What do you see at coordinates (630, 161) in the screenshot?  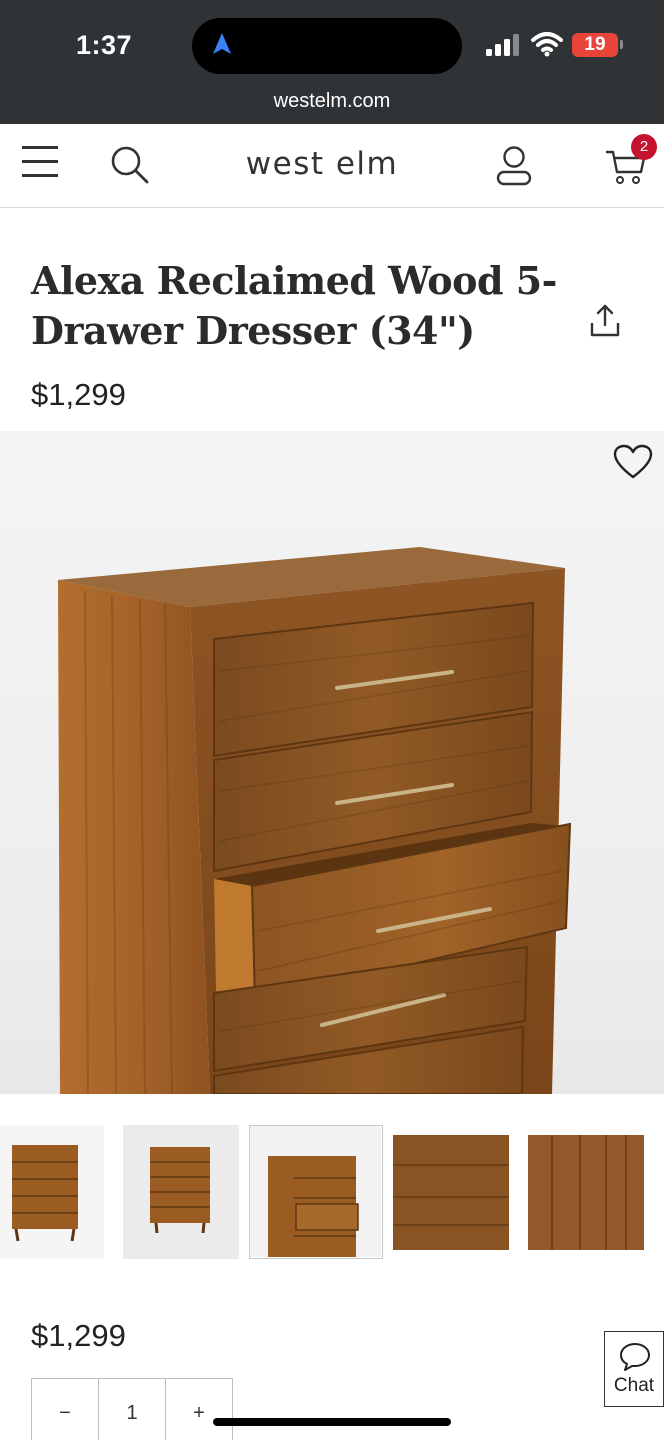 I see `cart-button: 2` at bounding box center [630, 161].